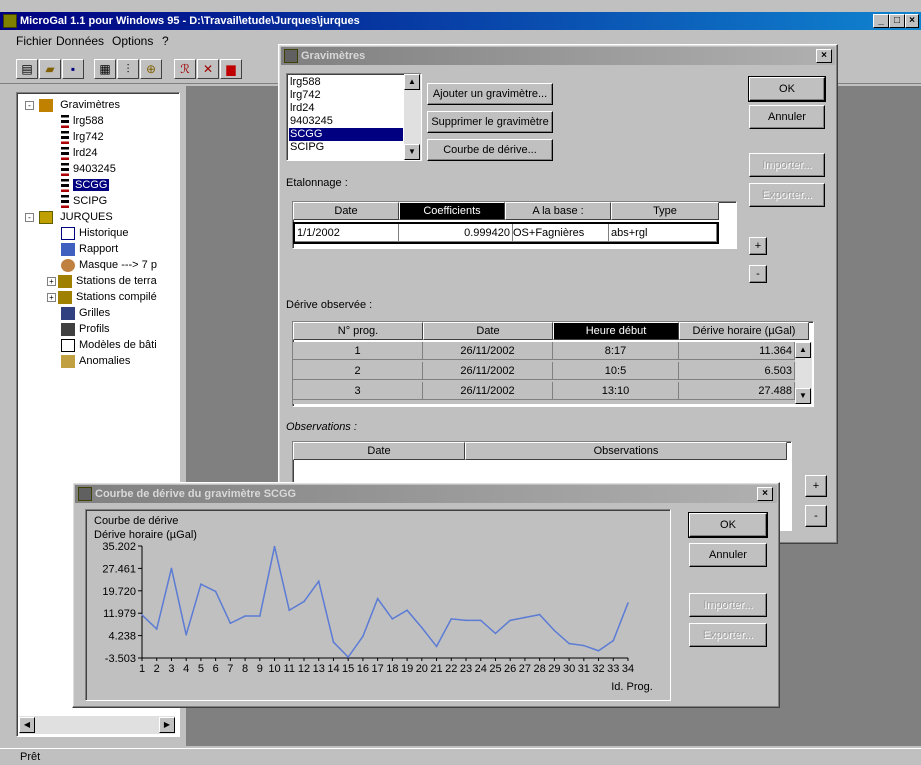 The height and width of the screenshot is (765, 921). What do you see at coordinates (307, 147) in the screenshot?
I see `list-item: SCIPG` at bounding box center [307, 147].